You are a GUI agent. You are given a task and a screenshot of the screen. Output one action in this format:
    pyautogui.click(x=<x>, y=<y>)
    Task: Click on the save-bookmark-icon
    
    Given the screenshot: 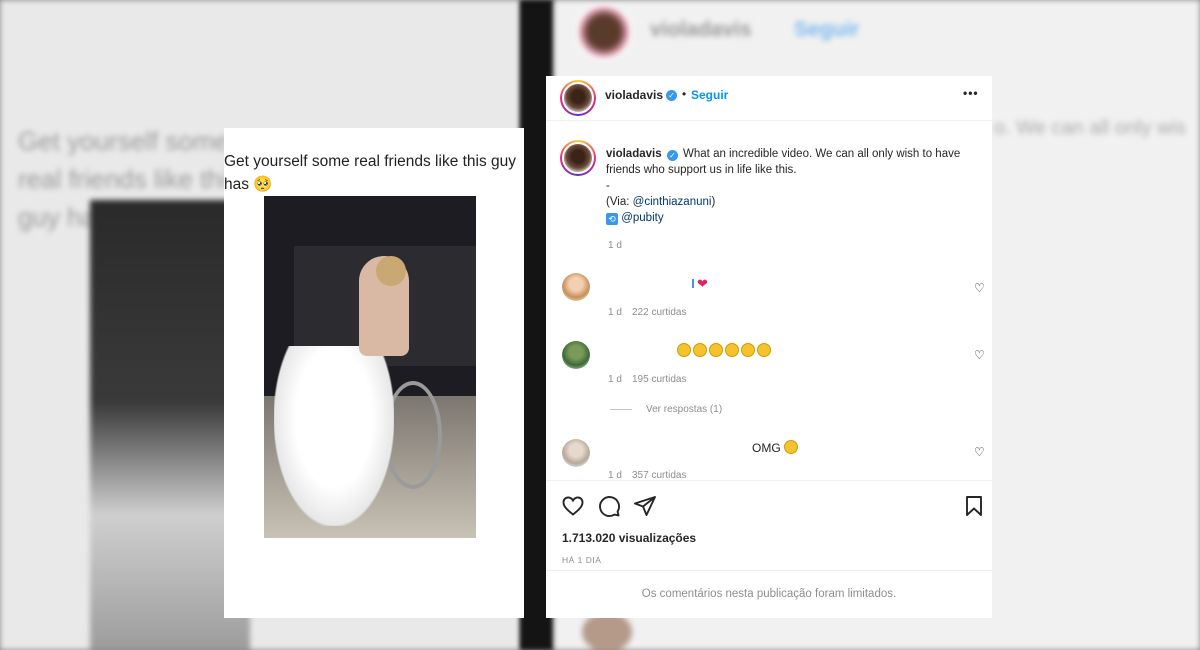 What is the action you would take?
    pyautogui.click(x=974, y=506)
    